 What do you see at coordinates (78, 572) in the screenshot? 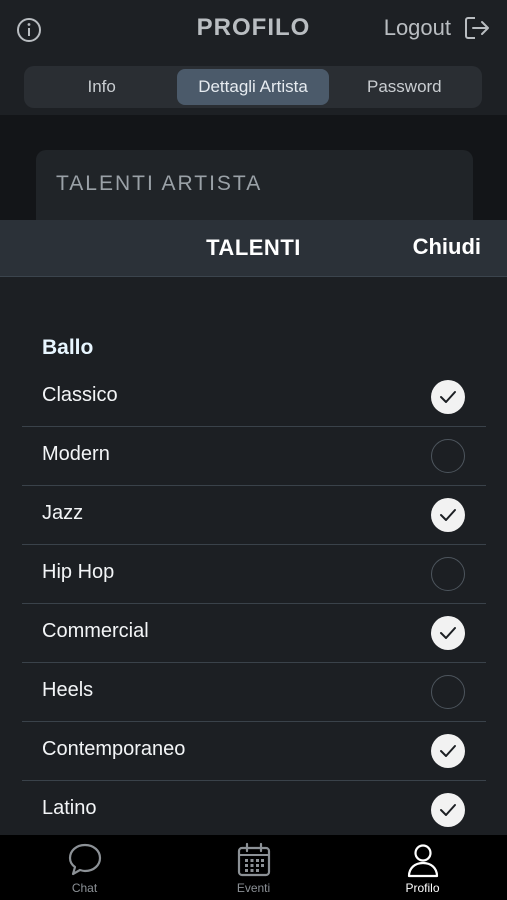
I see `talent-label: Hip Hop` at bounding box center [78, 572].